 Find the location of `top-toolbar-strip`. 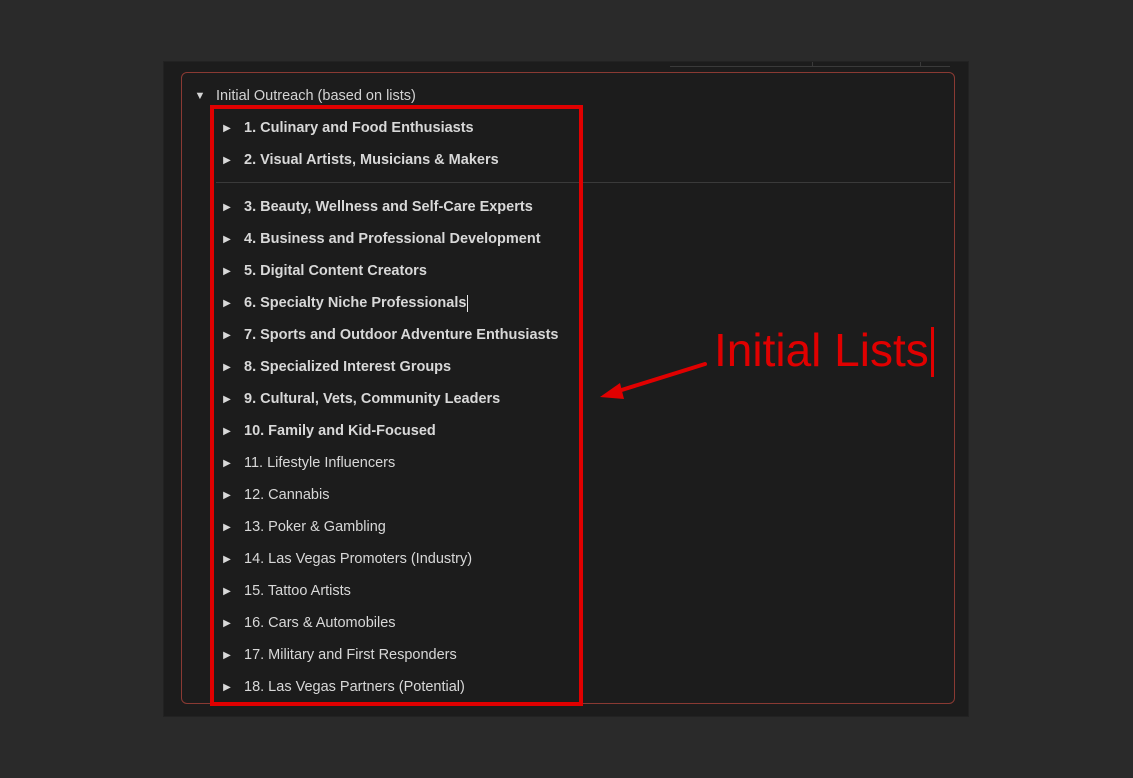

top-toolbar-strip is located at coordinates (810, 64).